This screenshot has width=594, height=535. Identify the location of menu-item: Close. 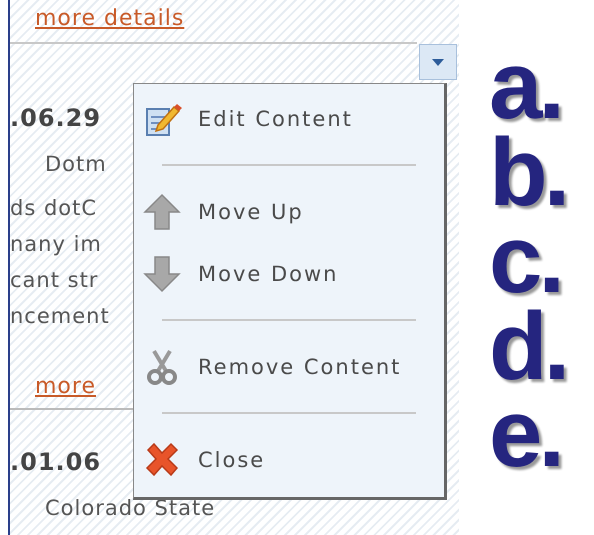
(289, 460).